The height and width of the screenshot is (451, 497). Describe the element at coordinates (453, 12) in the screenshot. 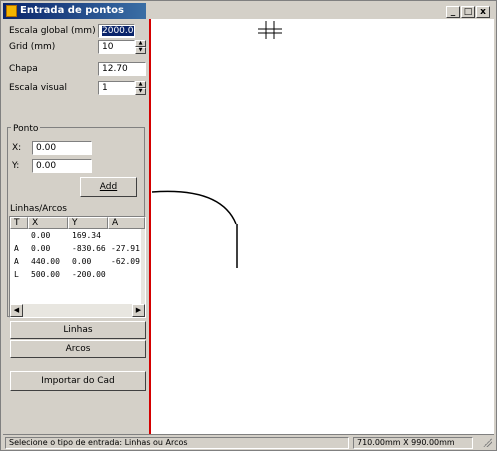

I see `minimize-icon: _` at that location.